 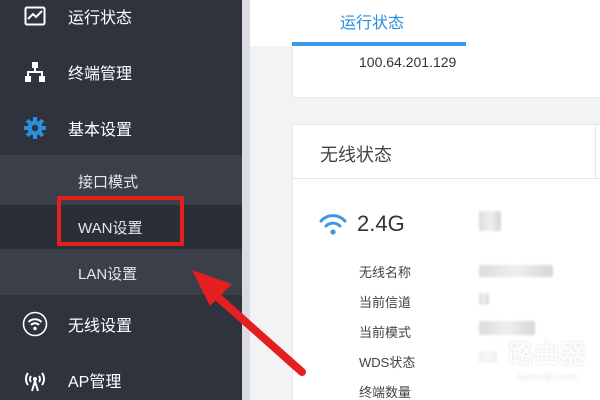 What do you see at coordinates (547, 377) in the screenshot?
I see `watermark-site: luyouqi.com` at bounding box center [547, 377].